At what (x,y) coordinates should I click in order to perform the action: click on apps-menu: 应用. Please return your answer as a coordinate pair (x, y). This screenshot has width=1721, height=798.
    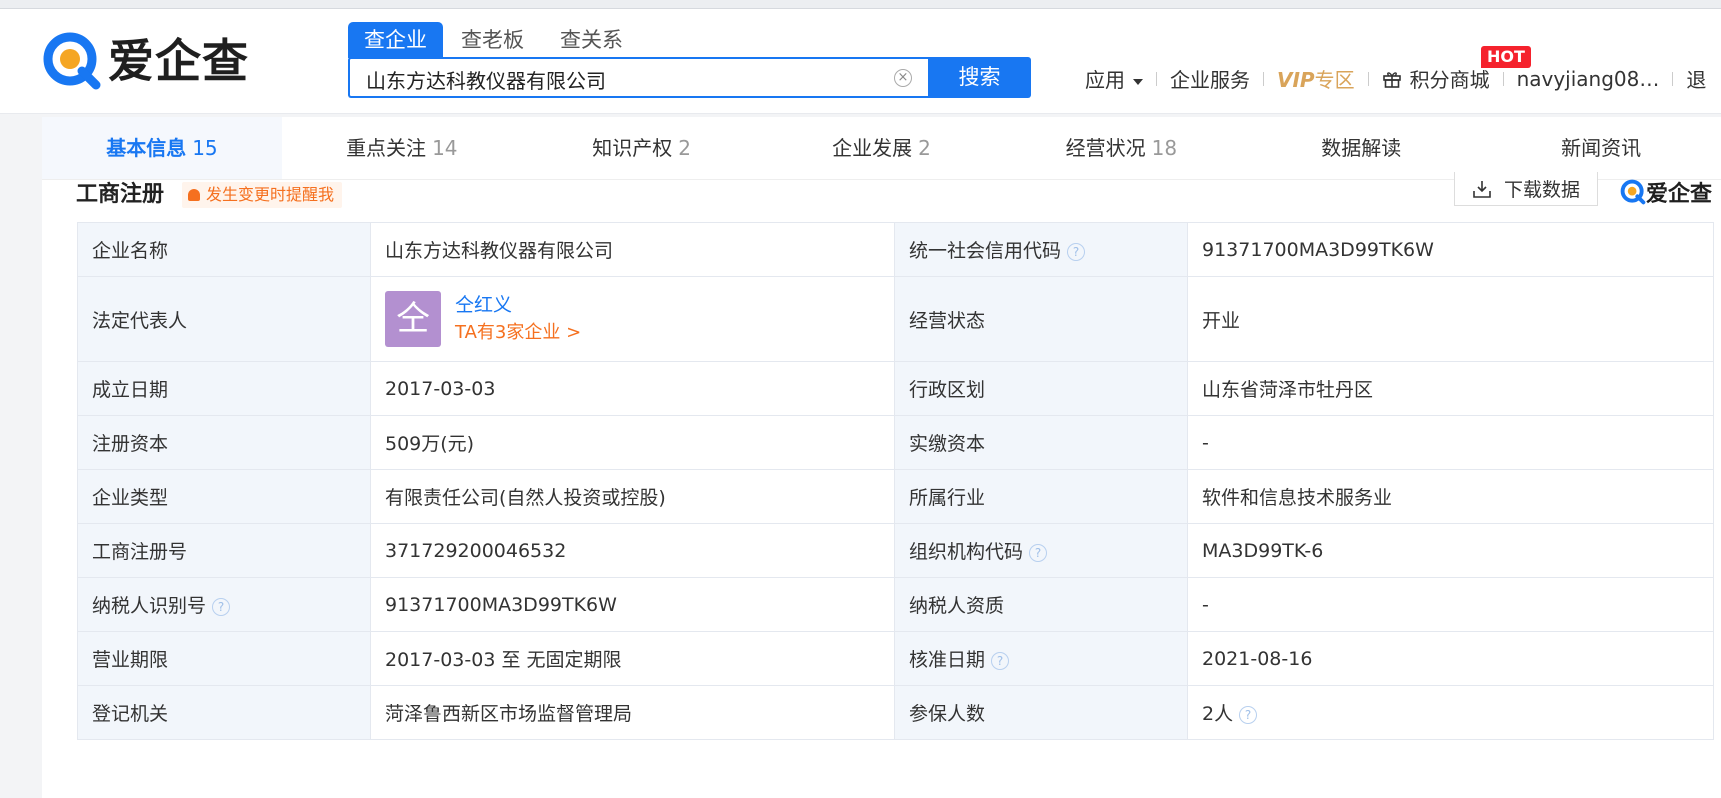
    Looking at the image, I should click on (1114, 78).